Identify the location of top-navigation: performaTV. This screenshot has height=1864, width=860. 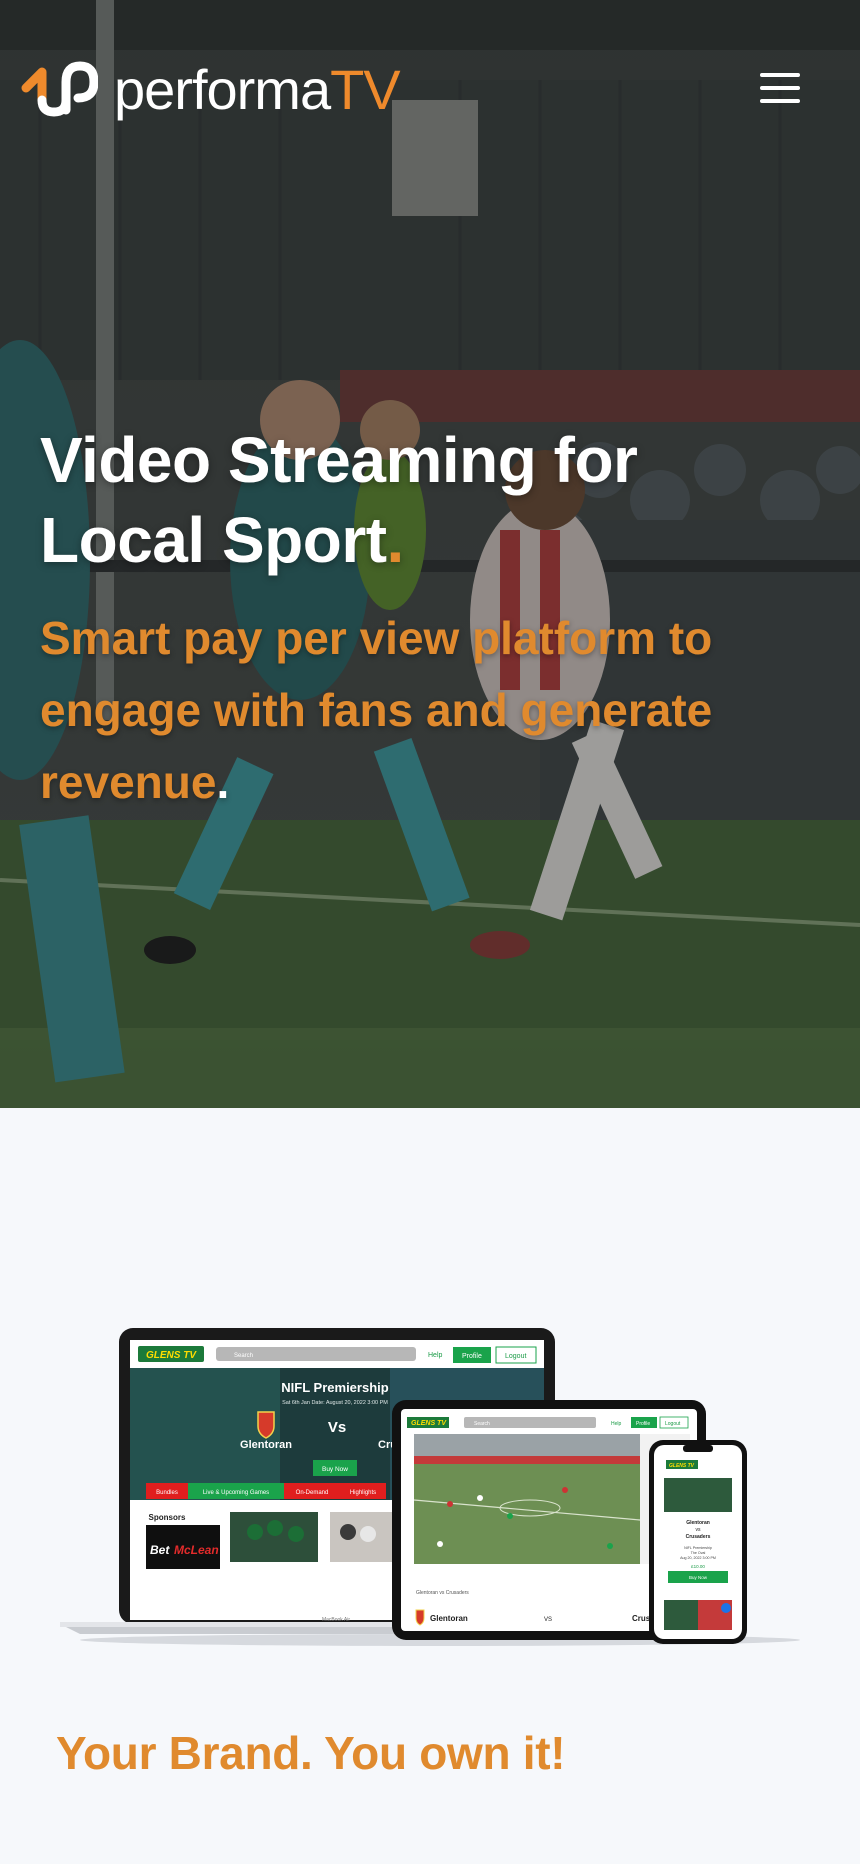
(430, 85).